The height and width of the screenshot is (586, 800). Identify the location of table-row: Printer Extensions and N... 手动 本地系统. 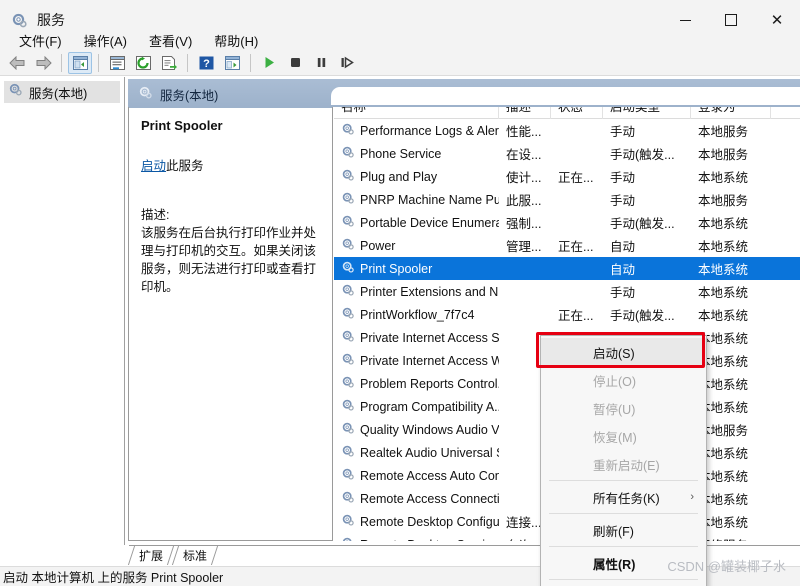
(567, 291).